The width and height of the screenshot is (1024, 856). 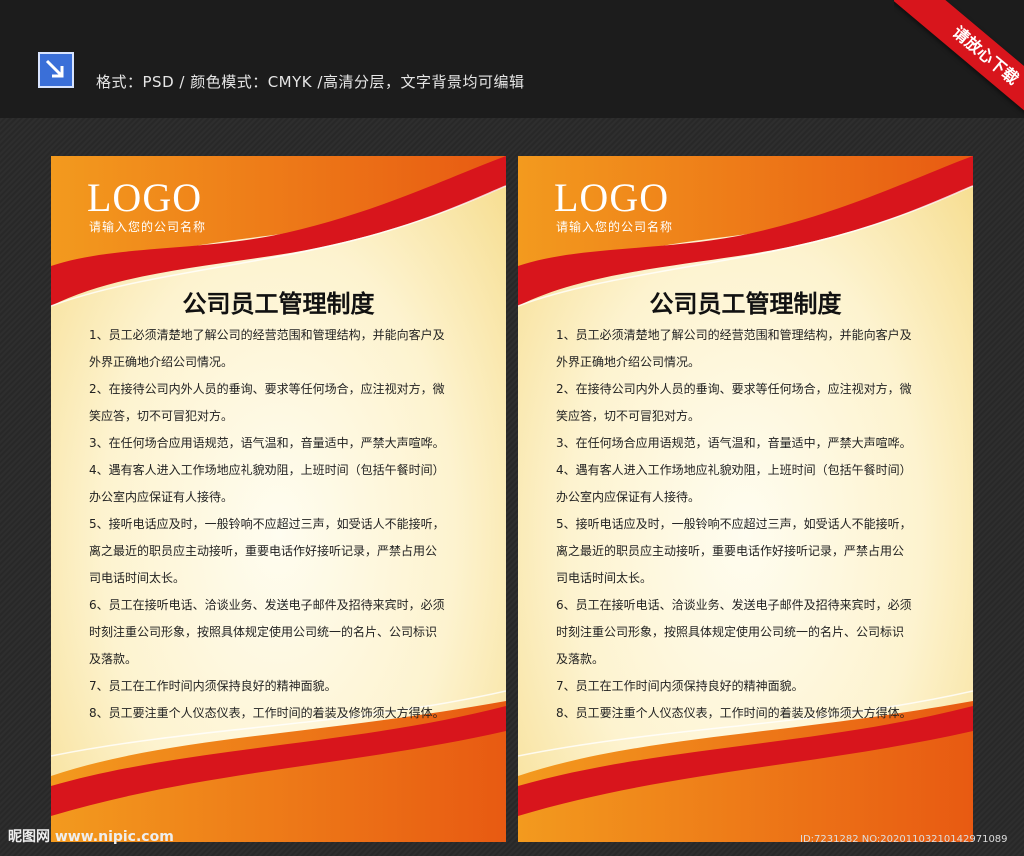 I want to click on info-header: 格式：PSD / 颜色模式：CMYK /高清分层，文字背景均可编辑 请放心下载, so click(x=512, y=59).